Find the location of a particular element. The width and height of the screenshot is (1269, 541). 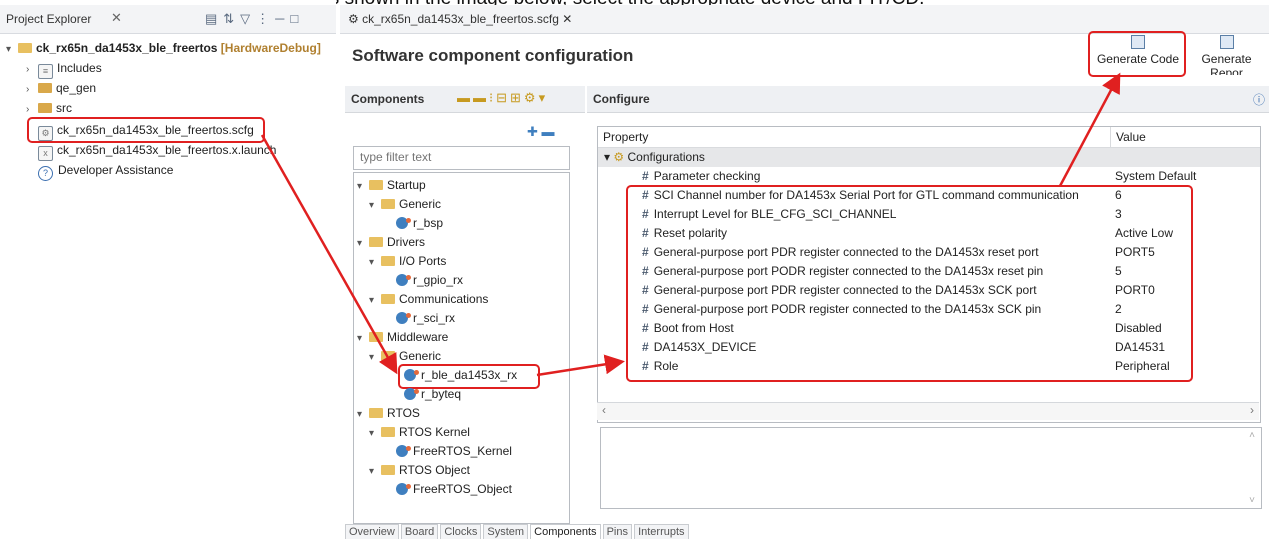

tree-item-drivers: ▾ Drivers is located at coordinates (391, 242).